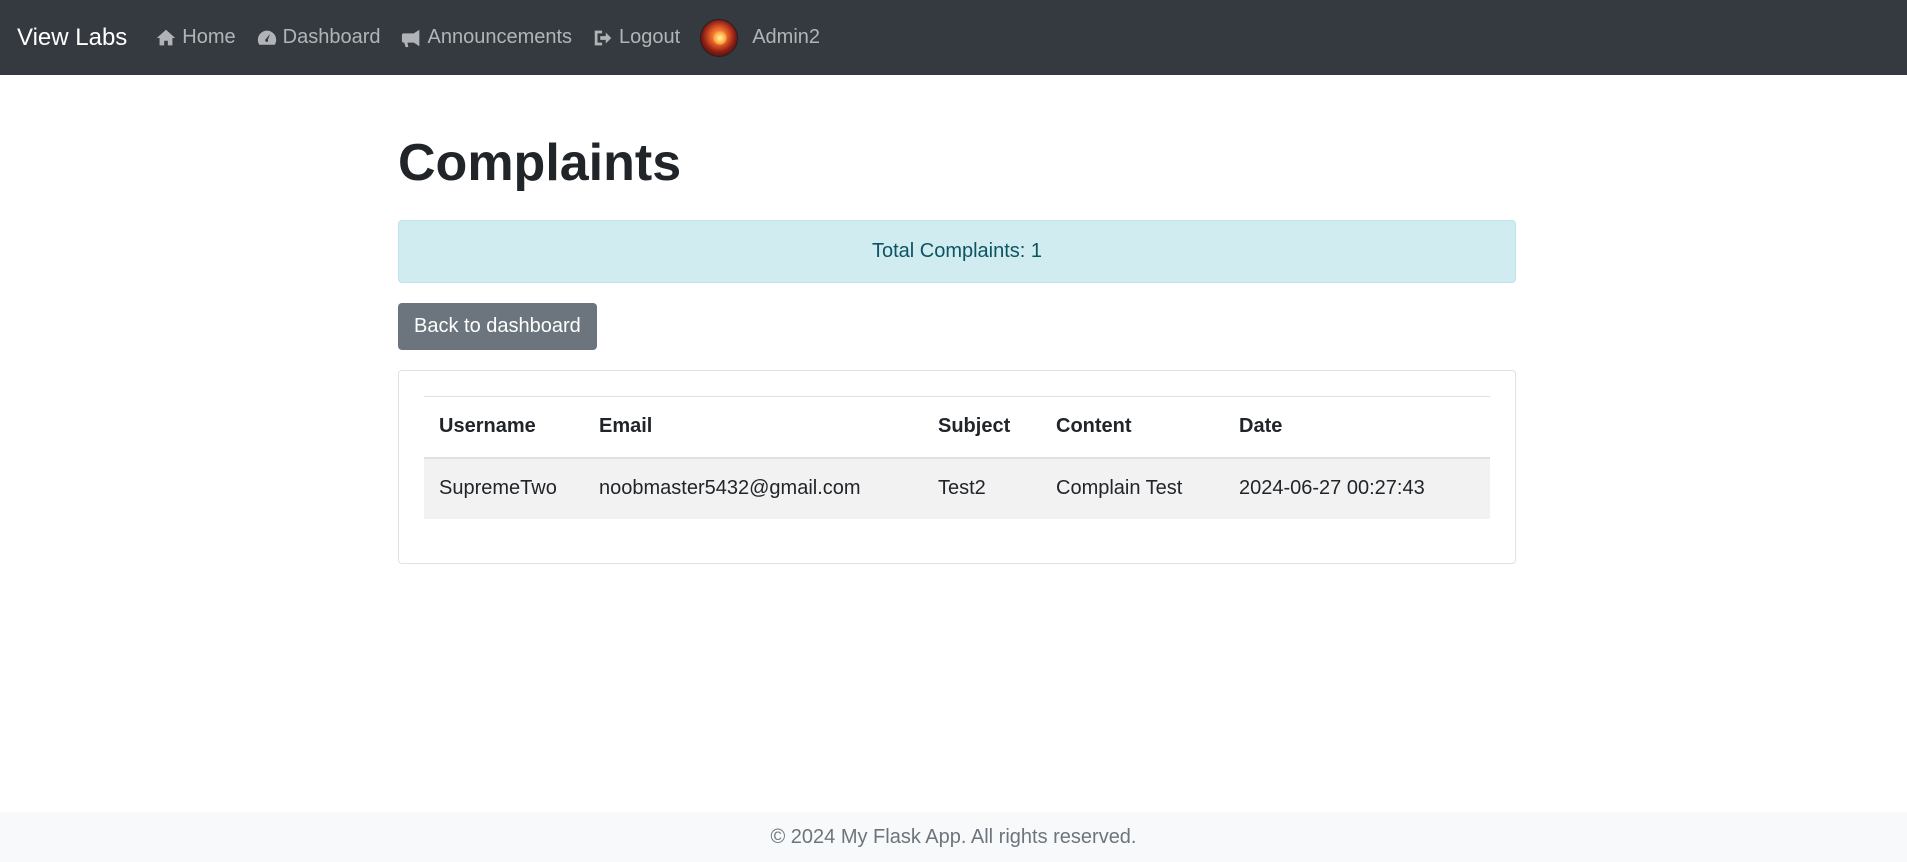  What do you see at coordinates (500, 37) in the screenshot?
I see `nav-announcements-label: Announcements` at bounding box center [500, 37].